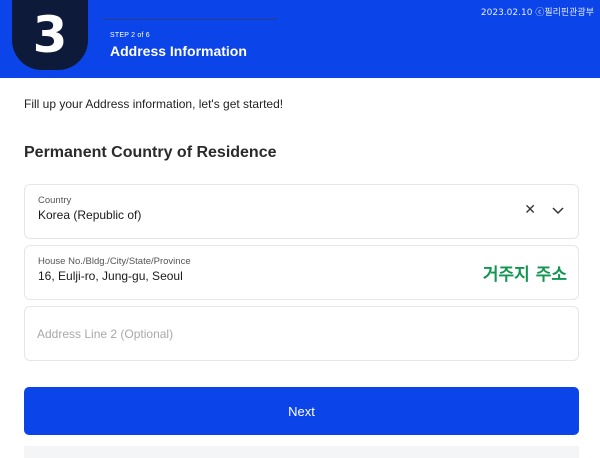  I want to click on section-title: Permanent Country of Residence, so click(150, 152).